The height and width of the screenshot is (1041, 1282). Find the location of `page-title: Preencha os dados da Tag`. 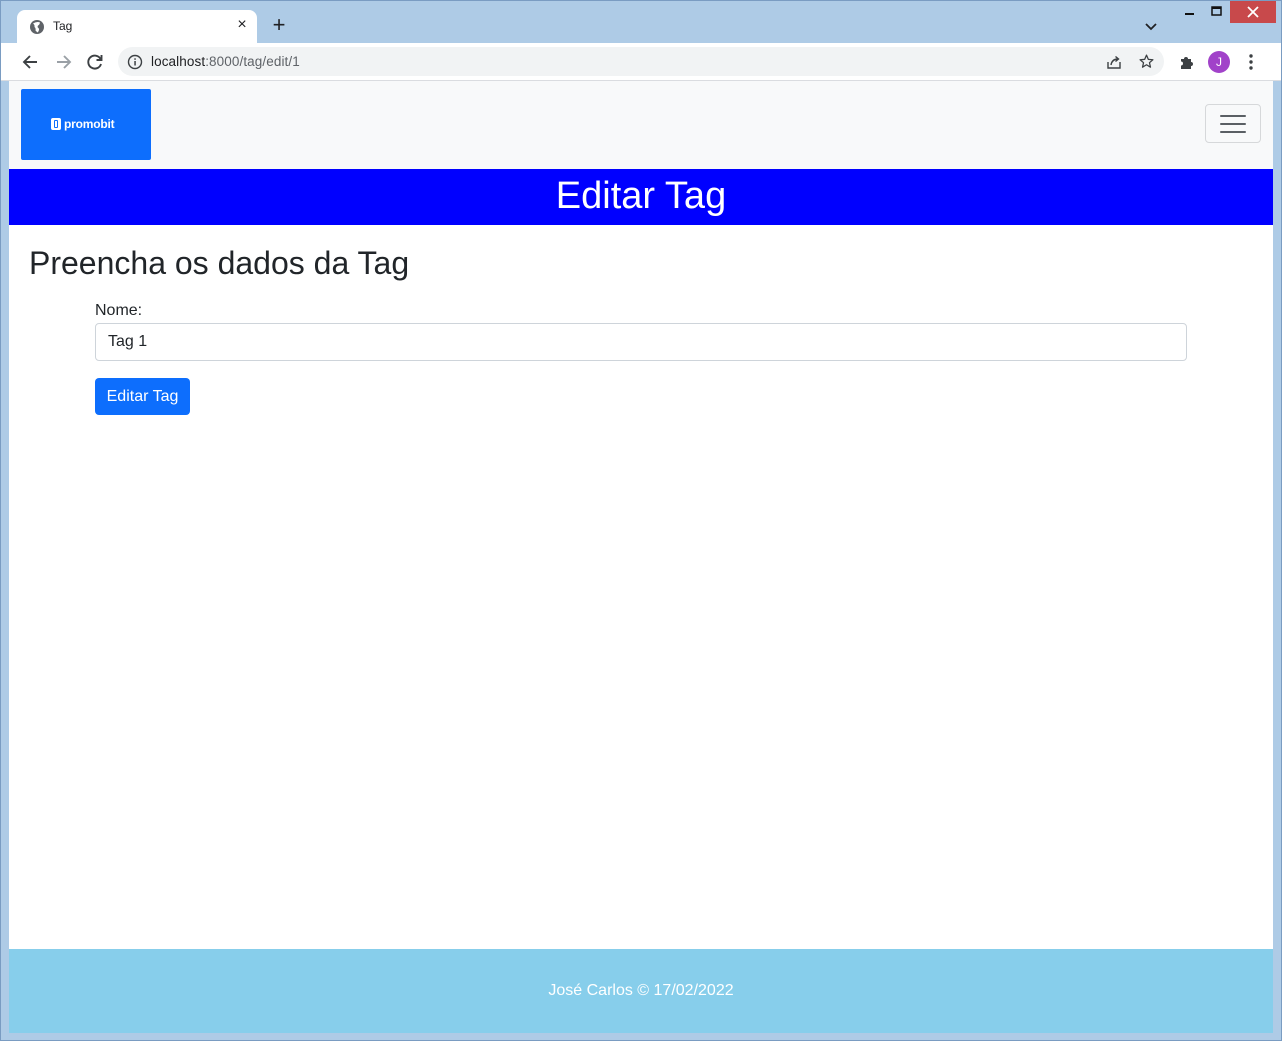

page-title: Preencha os dados da Tag is located at coordinates (219, 263).